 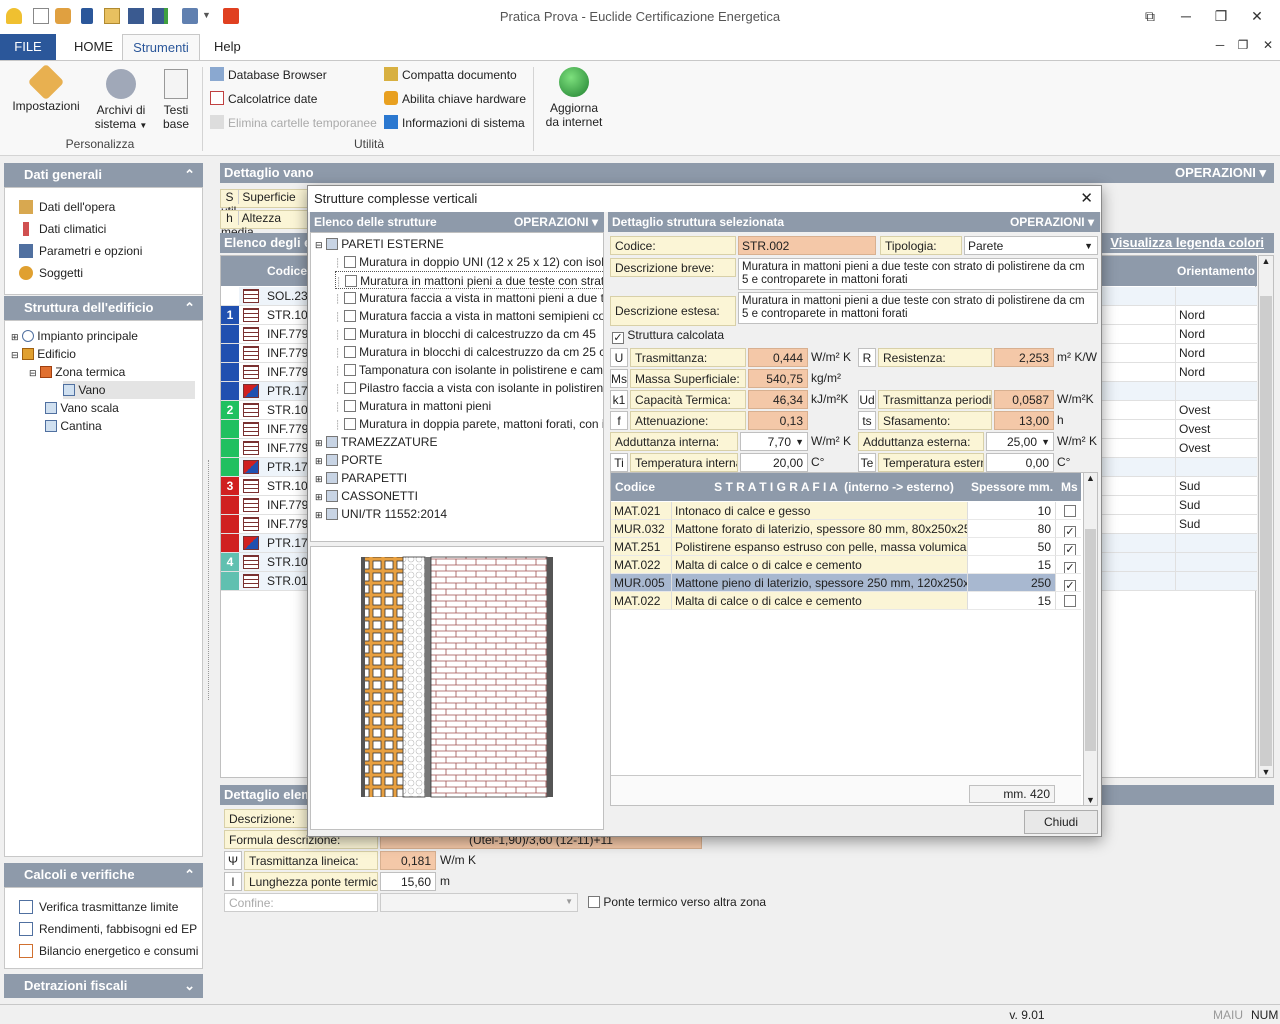 What do you see at coordinates (129, 390) in the screenshot?
I see `tree-vano: Vano` at bounding box center [129, 390].